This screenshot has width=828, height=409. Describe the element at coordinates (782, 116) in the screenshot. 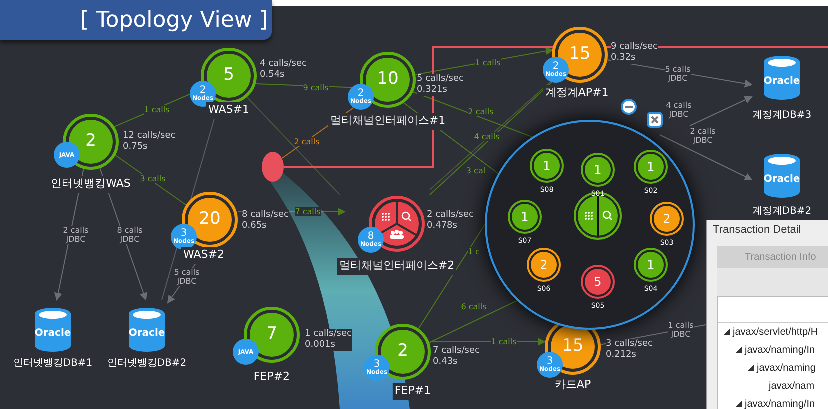

I see `database-label: 계정계DB#3` at that location.